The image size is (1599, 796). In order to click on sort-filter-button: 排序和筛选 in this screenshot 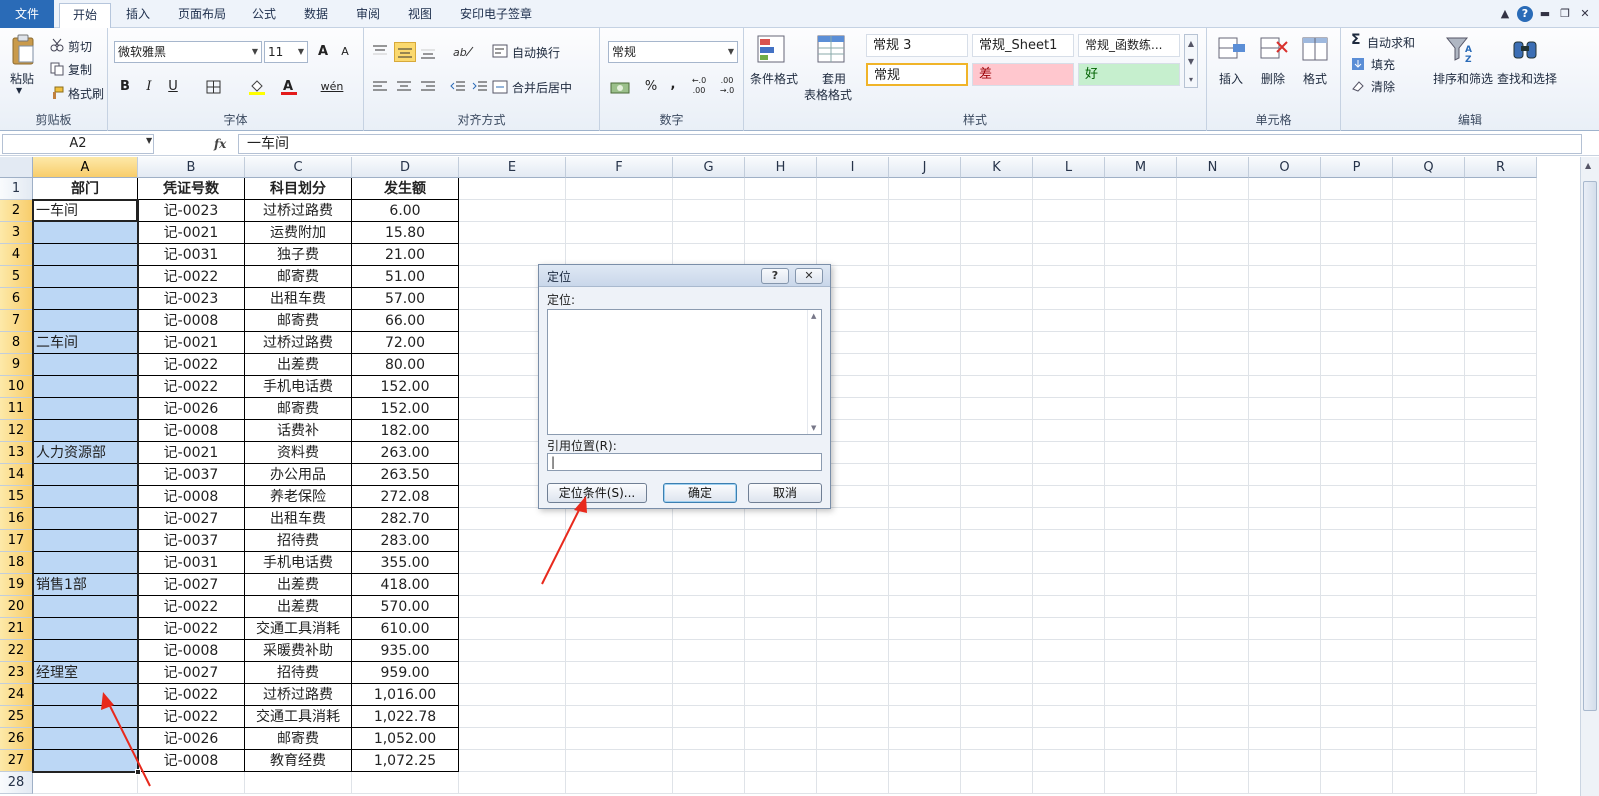, I will do `click(1463, 78)`.